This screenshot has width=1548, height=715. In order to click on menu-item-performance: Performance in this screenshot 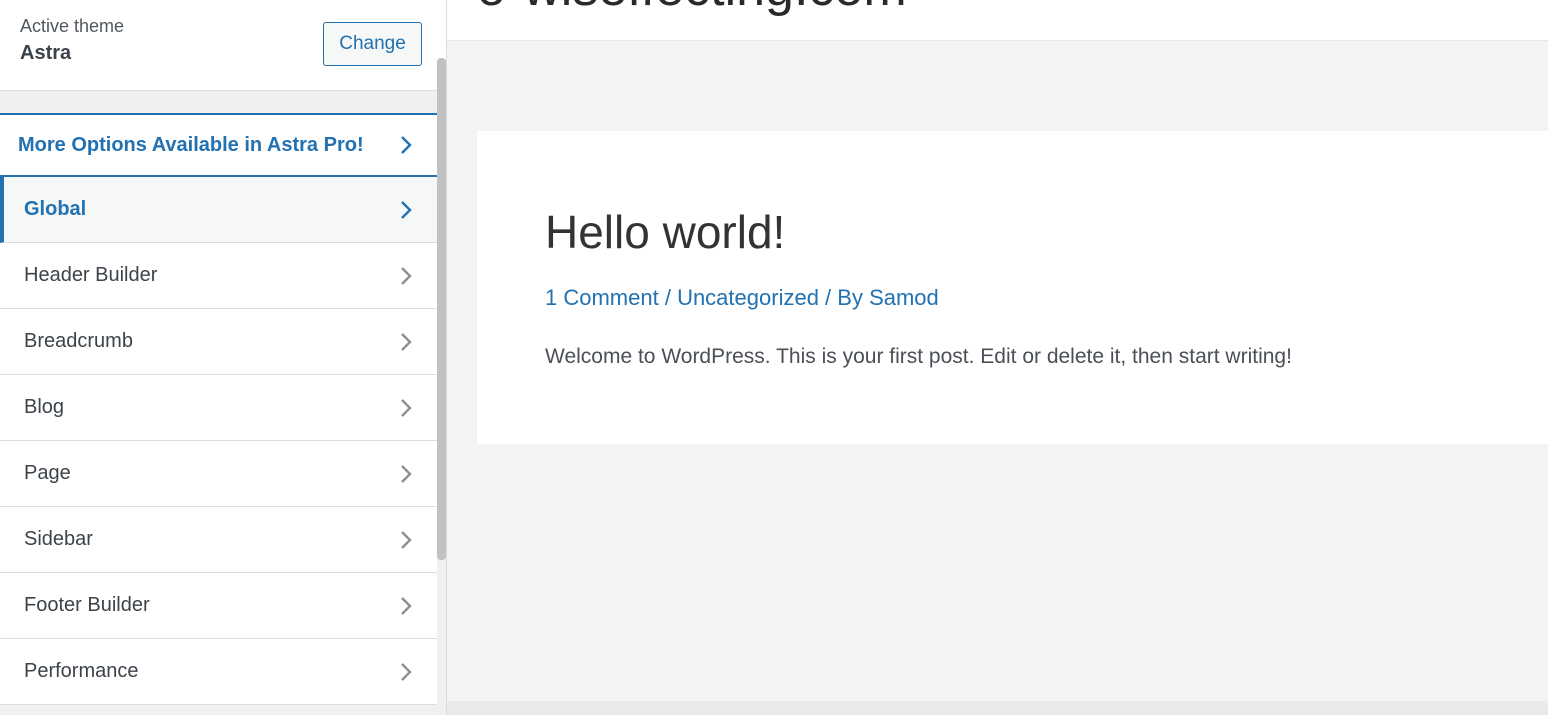, I will do `click(218, 672)`.